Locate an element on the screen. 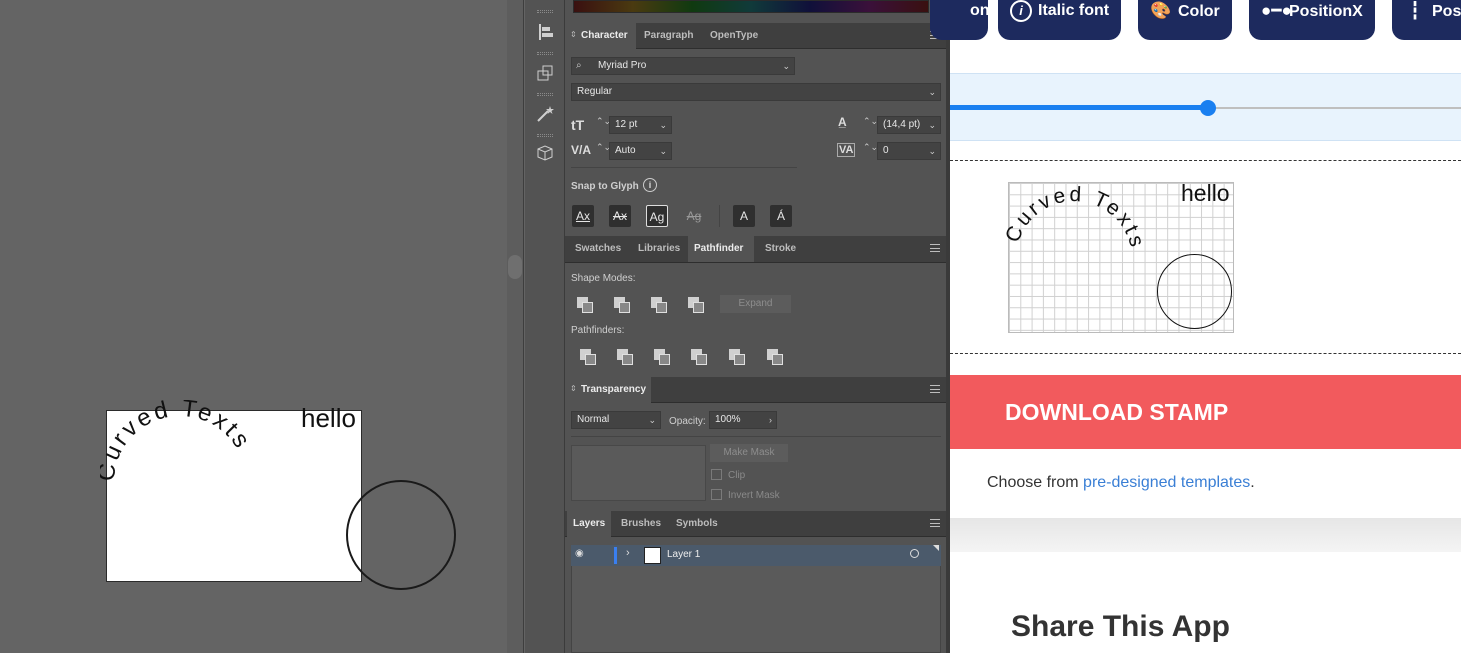  choose-templates-text: Choose from pre-designed templates. is located at coordinates (1121, 483).